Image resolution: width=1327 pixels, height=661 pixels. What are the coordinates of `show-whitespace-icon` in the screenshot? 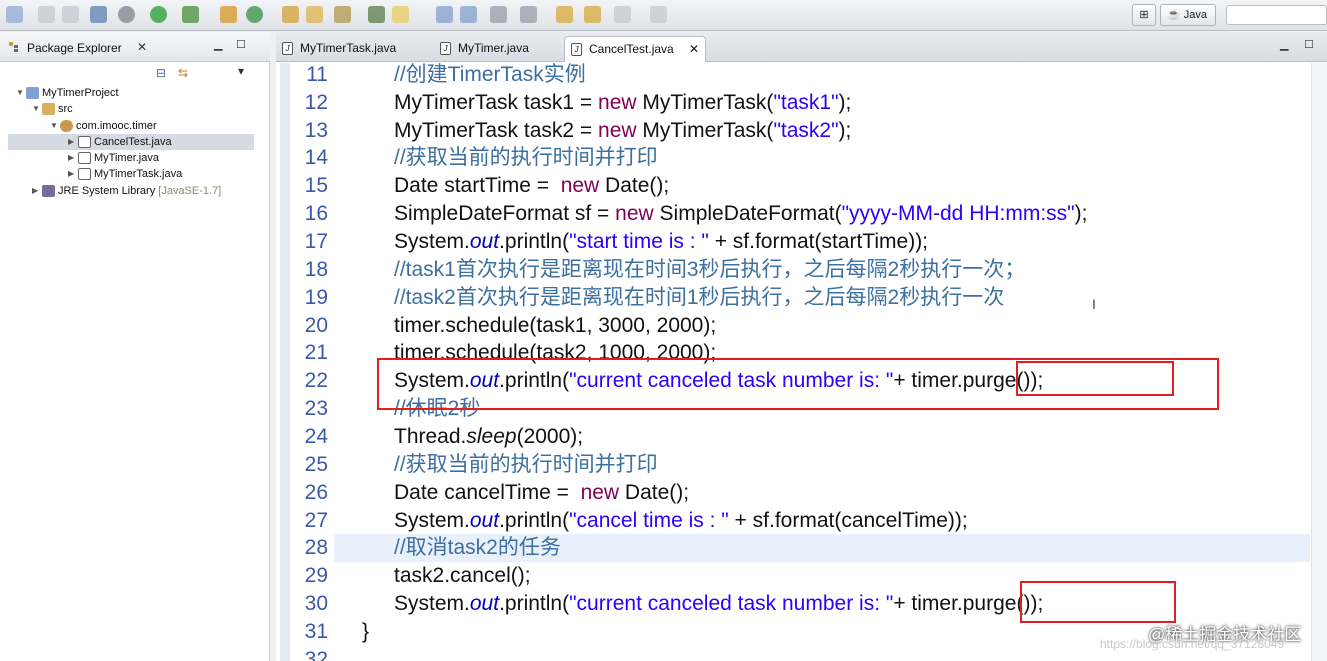 It's located at (444, 14).